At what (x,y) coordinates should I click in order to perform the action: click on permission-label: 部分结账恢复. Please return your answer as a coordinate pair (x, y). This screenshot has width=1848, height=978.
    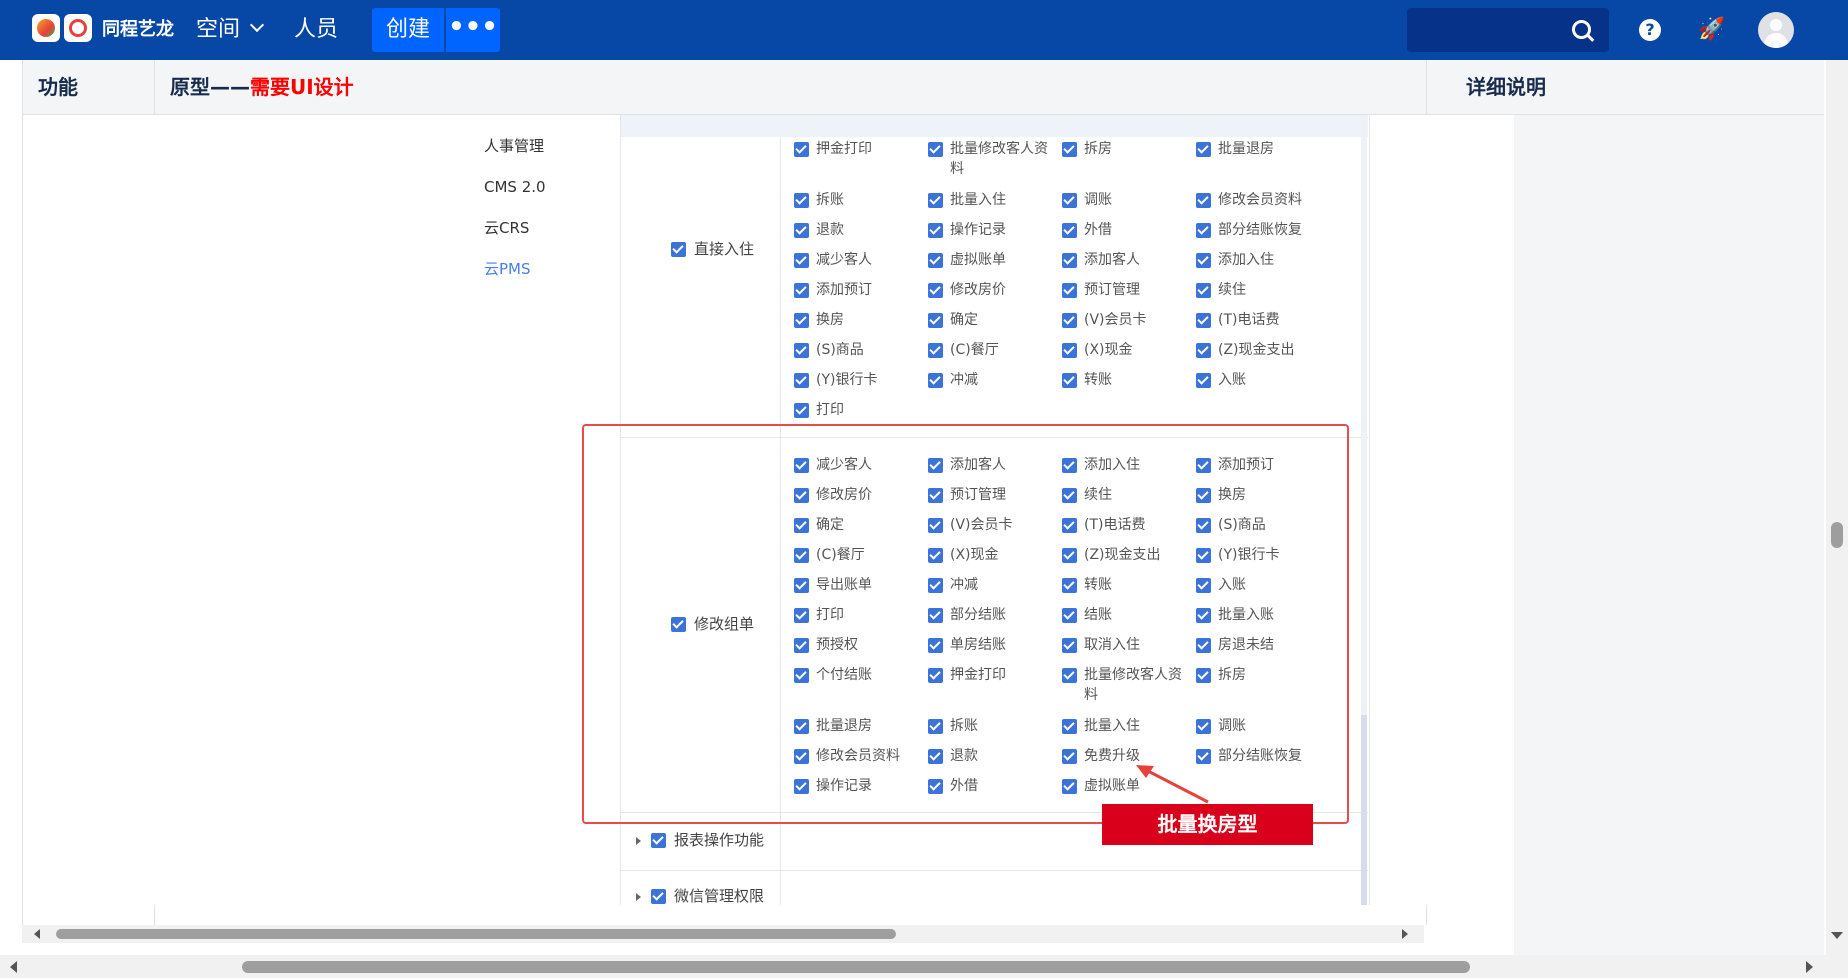
    Looking at the image, I should click on (1260, 230).